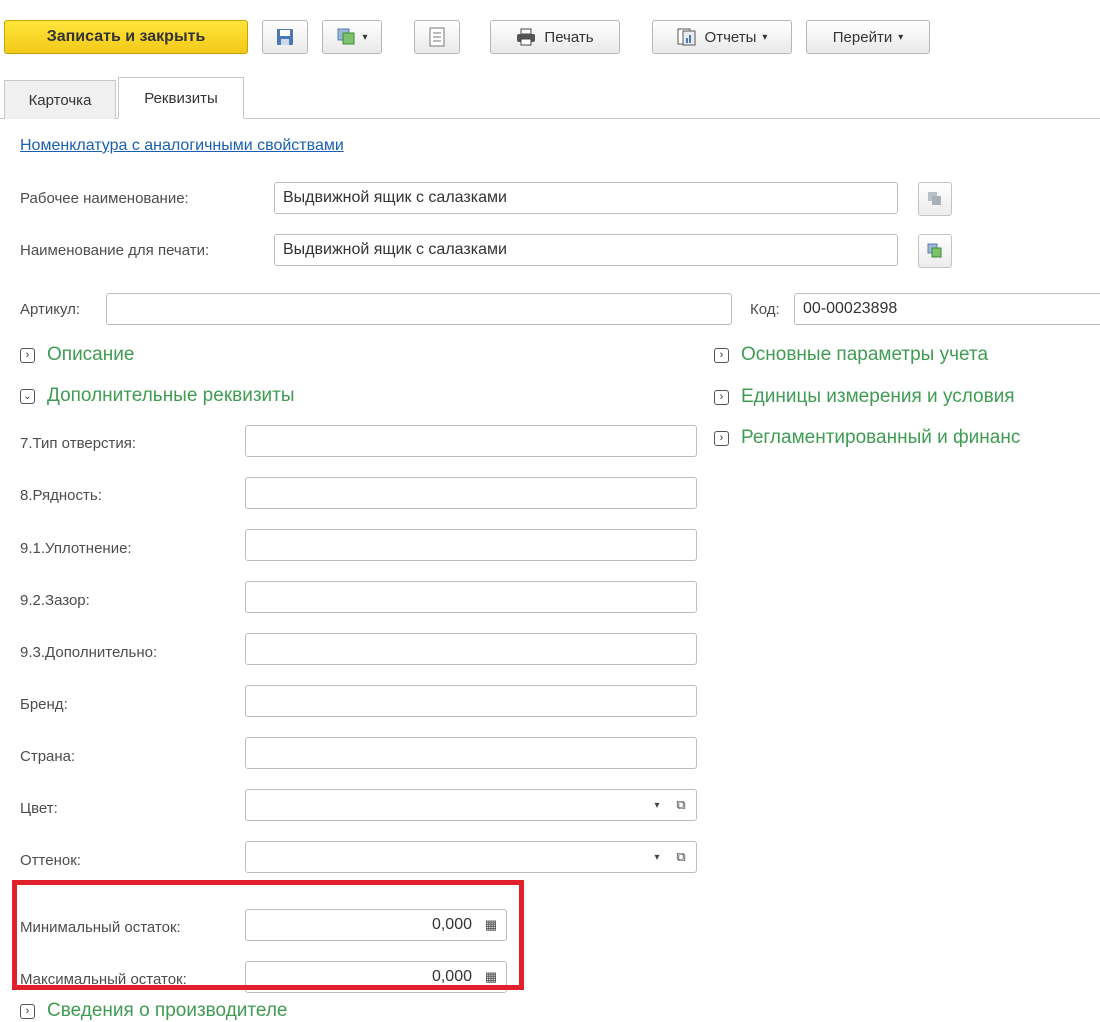 The width and height of the screenshot is (1100, 1022). Describe the element at coordinates (48, 756) in the screenshot. I see `attr-label: Страна:` at that location.